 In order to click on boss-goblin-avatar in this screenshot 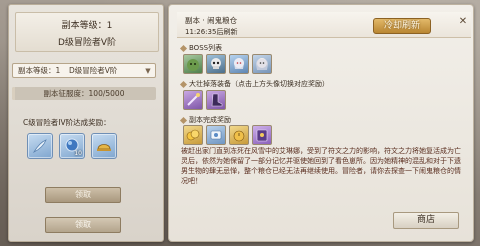, I will do `click(193, 64)`.